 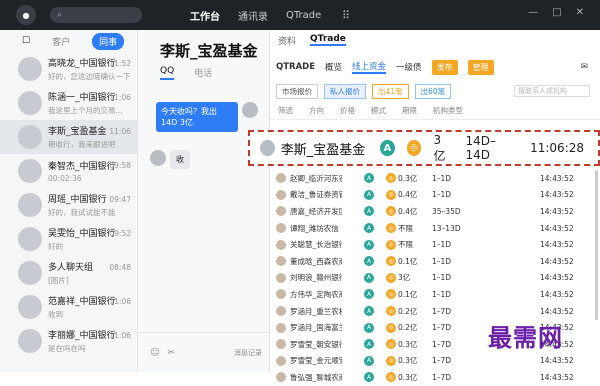 I want to click on row-term: 1–7D, so click(x=442, y=361).